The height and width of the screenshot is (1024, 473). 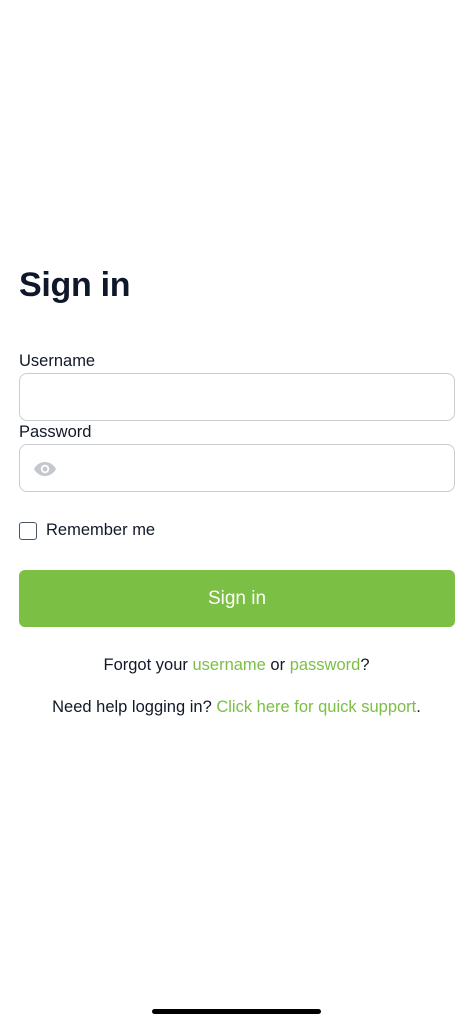 I want to click on remember-me-checkbox, so click(x=28, y=530).